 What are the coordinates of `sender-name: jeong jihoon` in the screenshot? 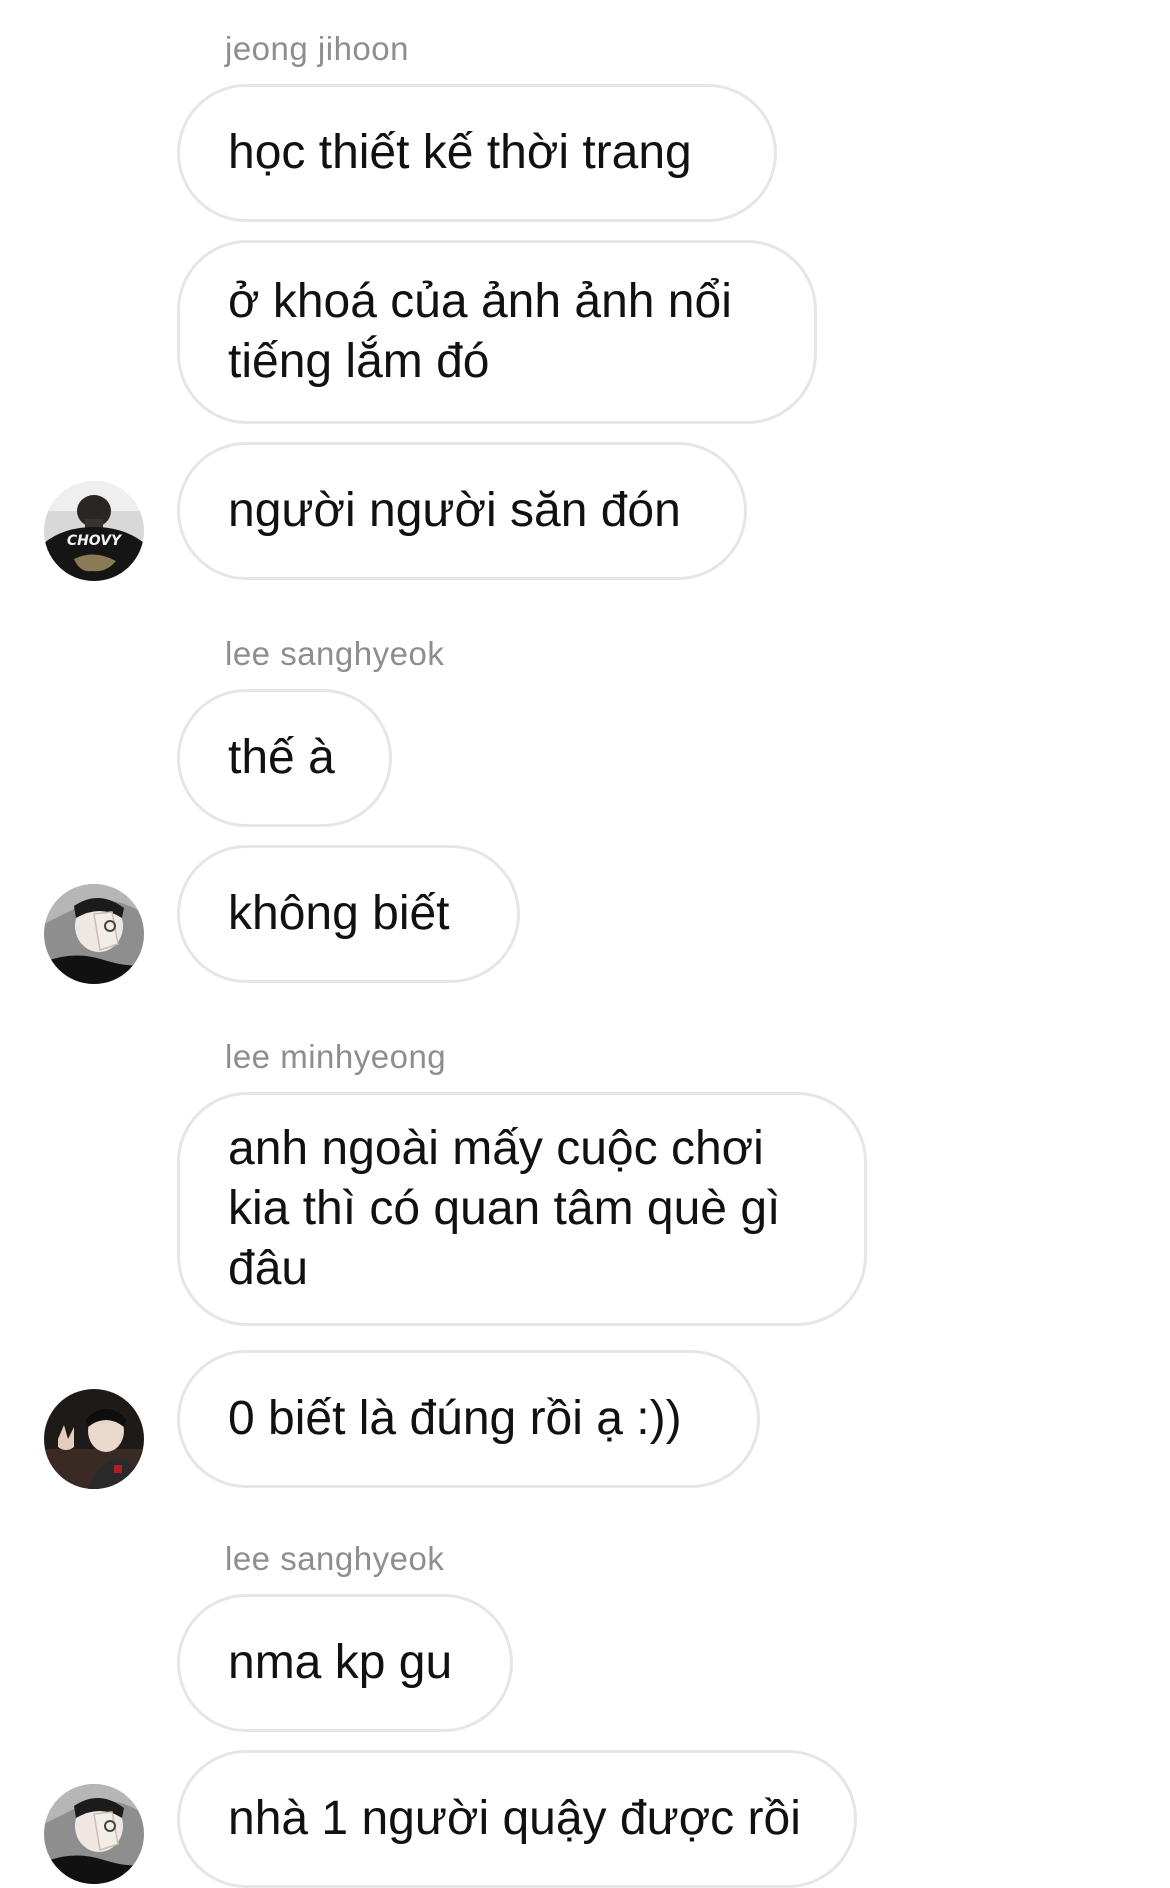 It's located at (317, 48).